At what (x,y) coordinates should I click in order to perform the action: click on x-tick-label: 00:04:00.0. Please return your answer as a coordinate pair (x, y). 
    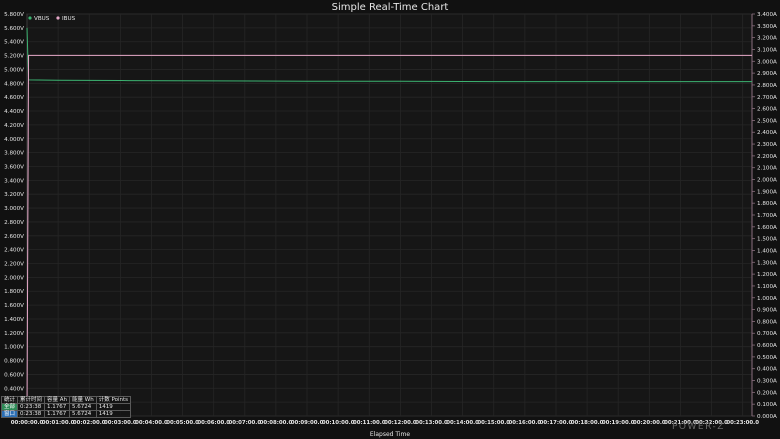
    Looking at the image, I should click on (151, 423).